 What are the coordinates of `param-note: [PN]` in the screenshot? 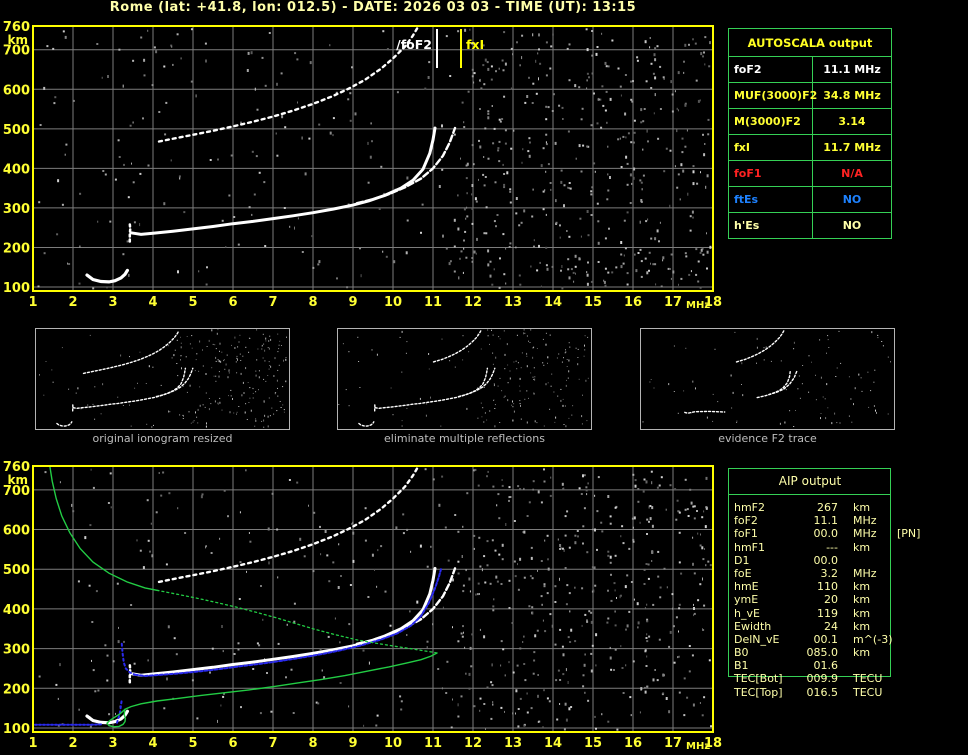 It's located at (909, 534).